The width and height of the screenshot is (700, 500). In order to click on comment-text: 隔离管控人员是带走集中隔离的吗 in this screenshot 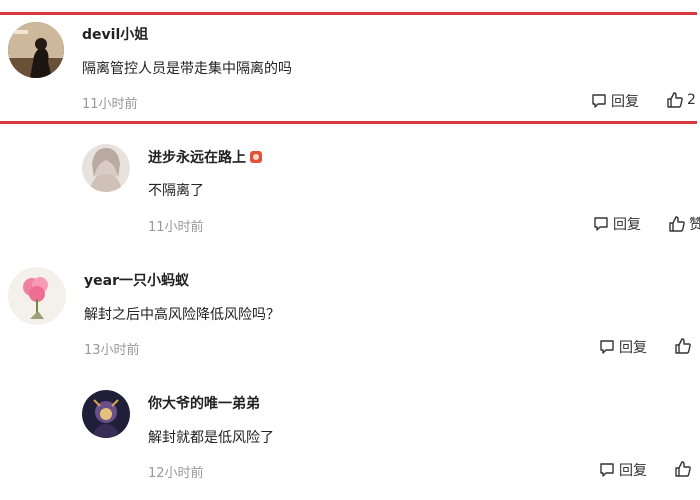, I will do `click(187, 69)`.